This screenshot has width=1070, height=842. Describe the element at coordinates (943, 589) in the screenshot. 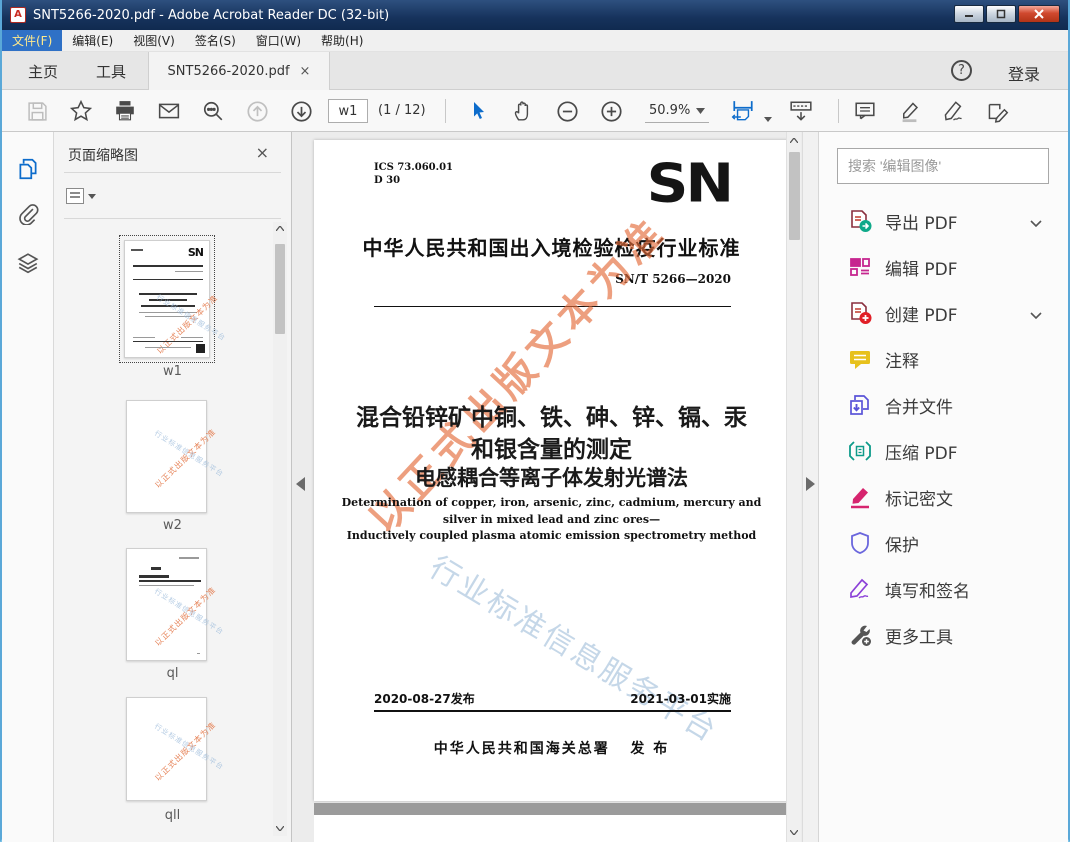

I see `tool-fill-sign: 填写和签名` at that location.